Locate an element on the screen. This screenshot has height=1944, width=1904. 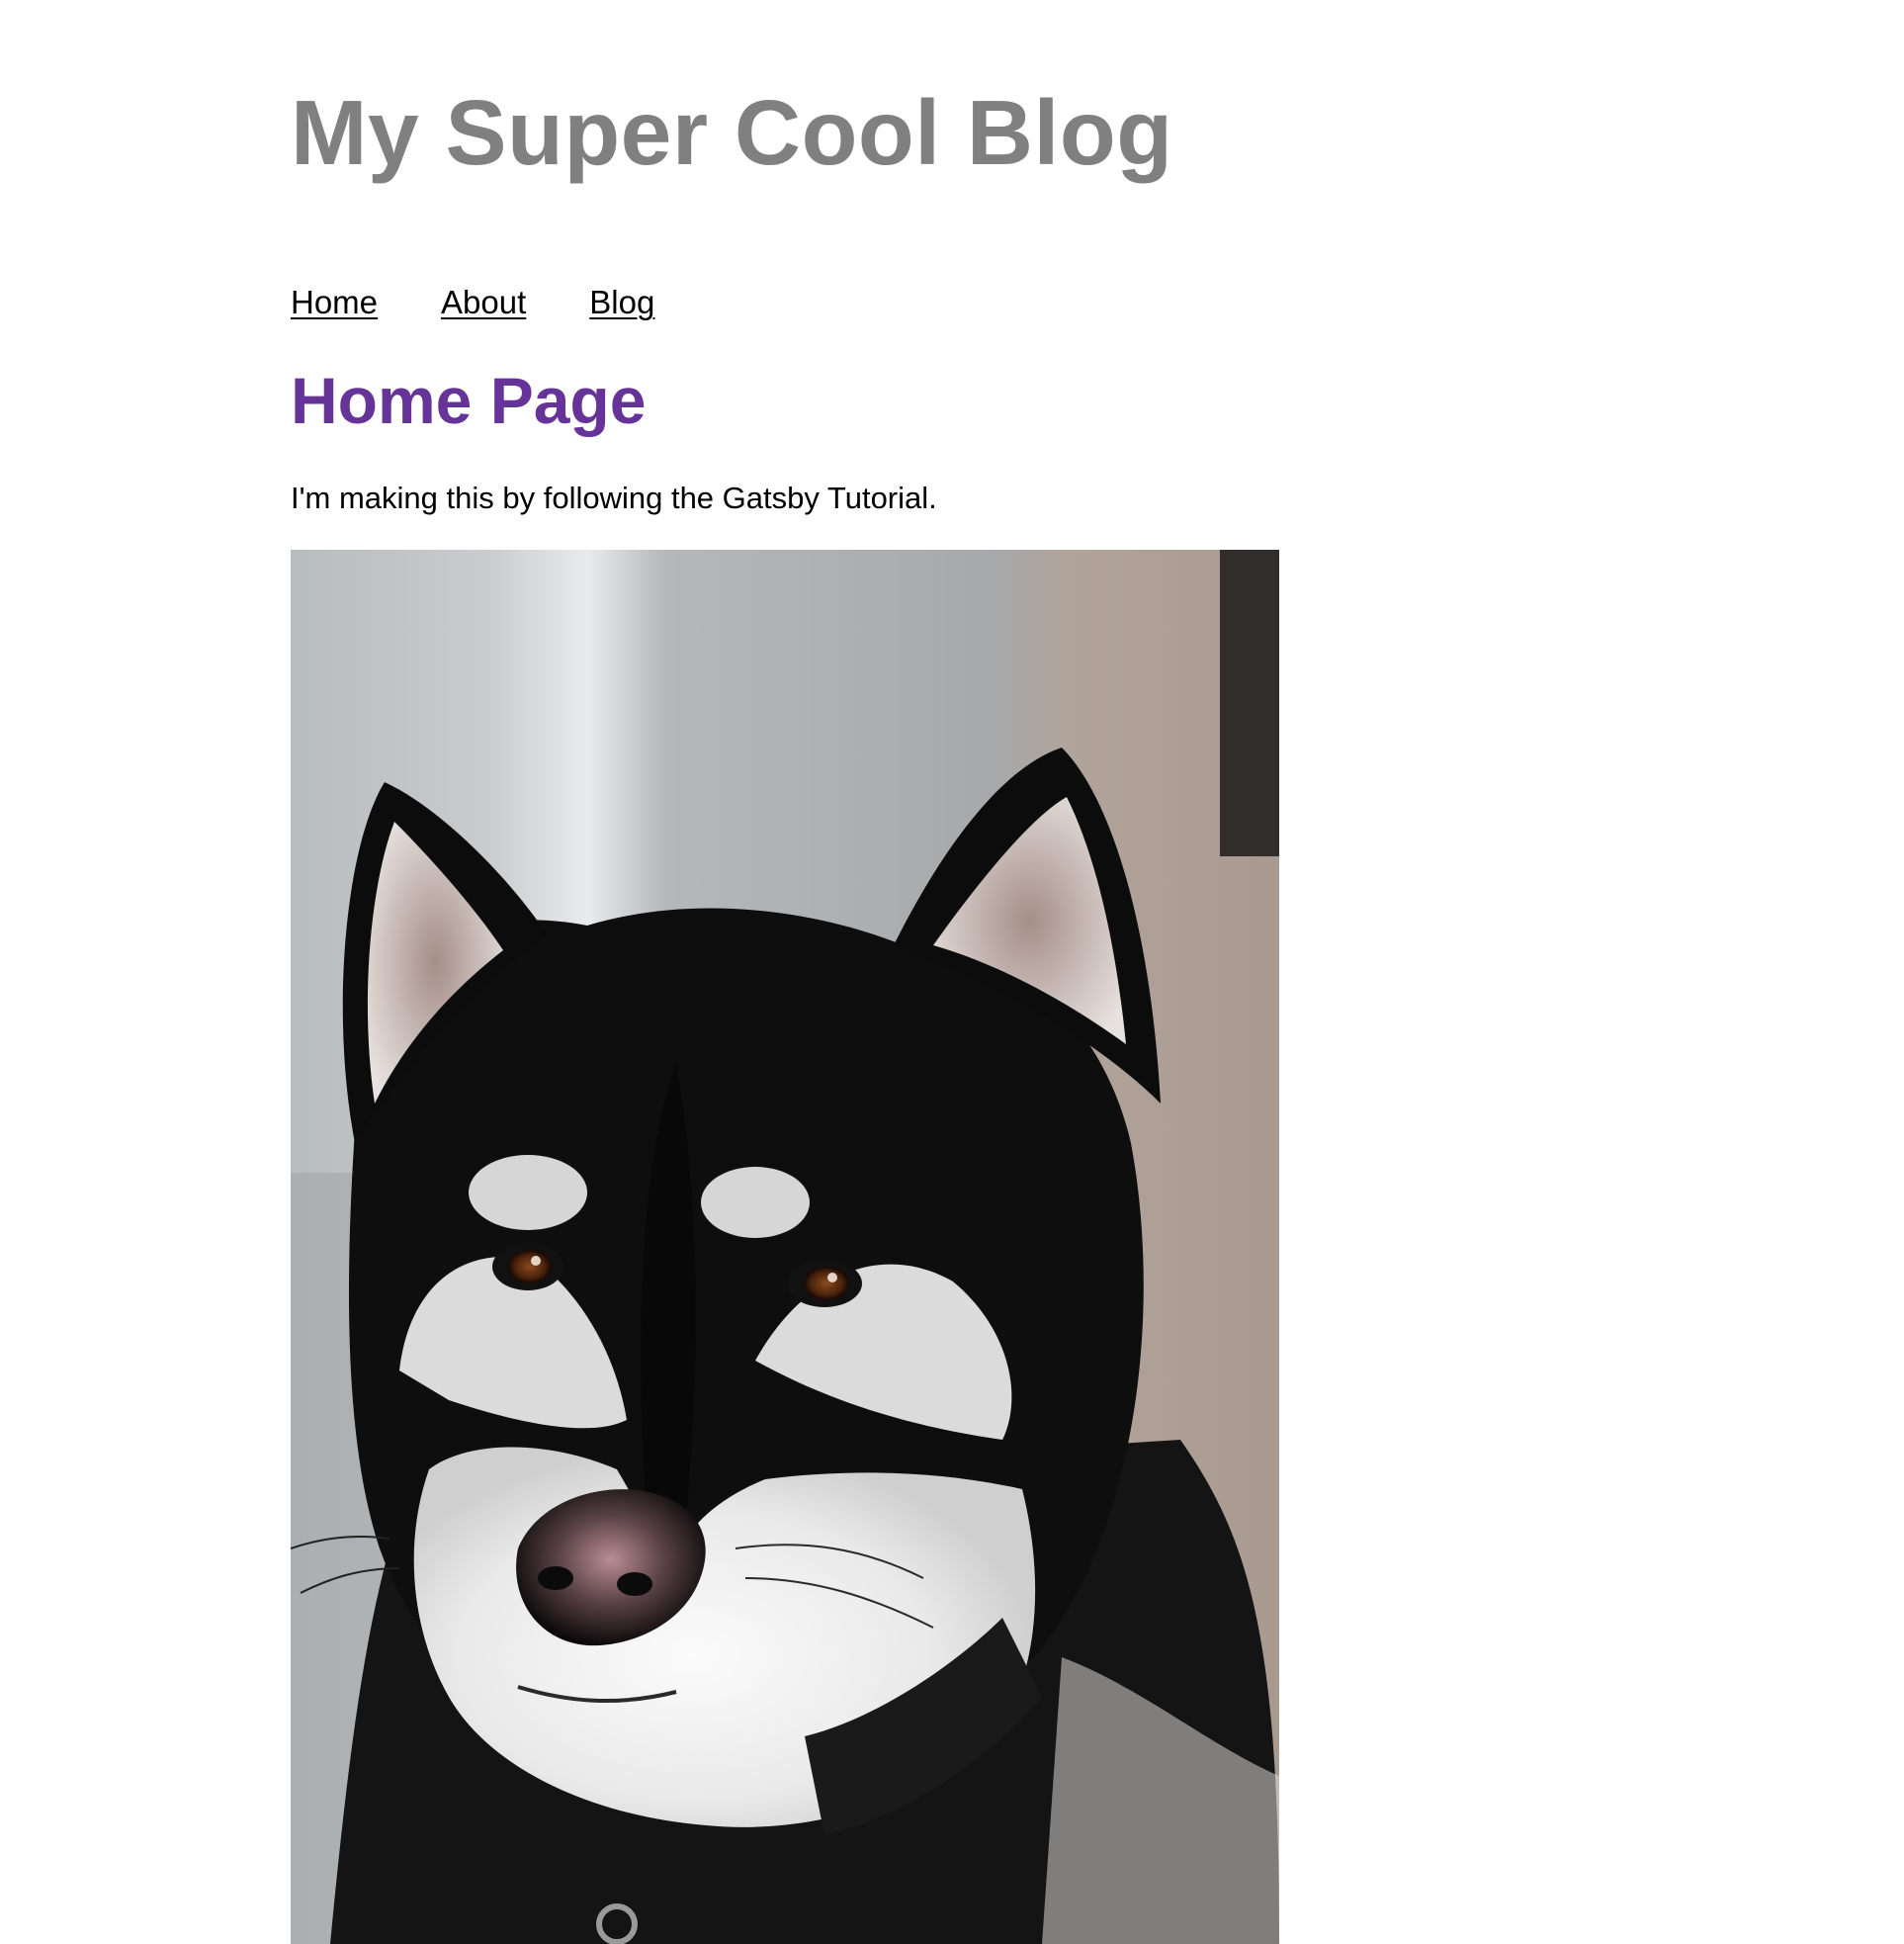
site-title: My Super Cool Blog is located at coordinates (732, 132).